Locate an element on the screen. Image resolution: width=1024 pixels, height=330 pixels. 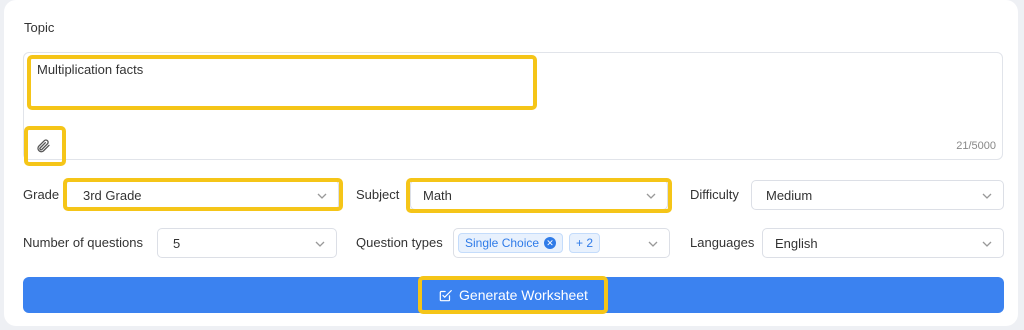
edit-check-icon is located at coordinates (446, 295).